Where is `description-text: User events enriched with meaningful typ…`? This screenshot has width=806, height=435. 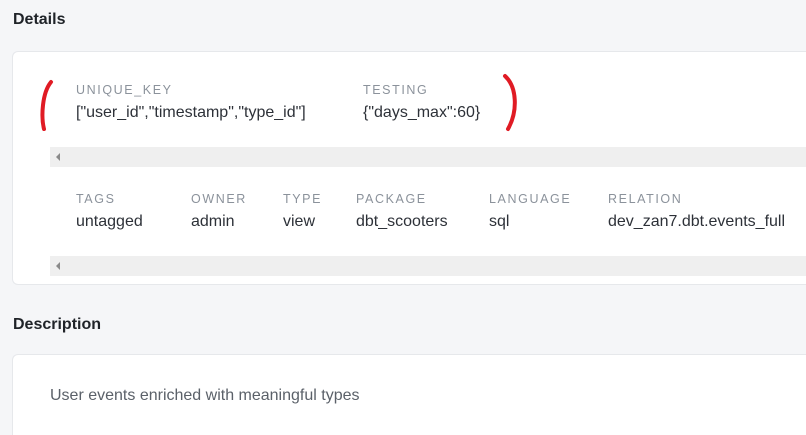 description-text: User events enriched with meaningful typ… is located at coordinates (205, 395).